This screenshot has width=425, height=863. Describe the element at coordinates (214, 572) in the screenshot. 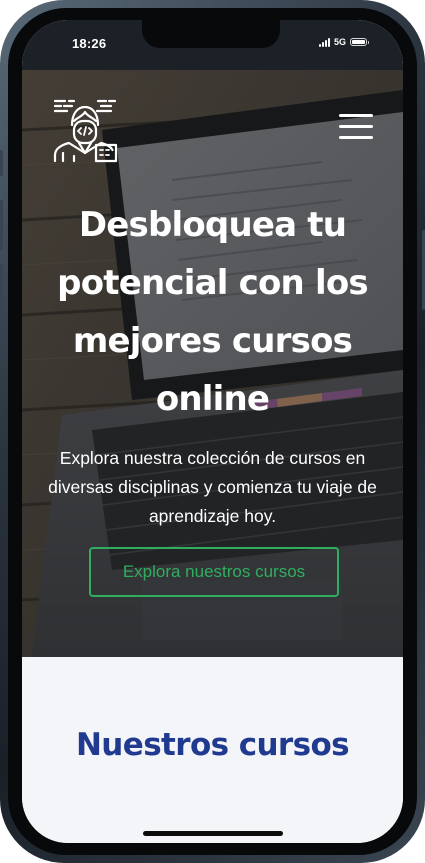

I see `explore-courses-button: Explora nuestros cursos` at that location.